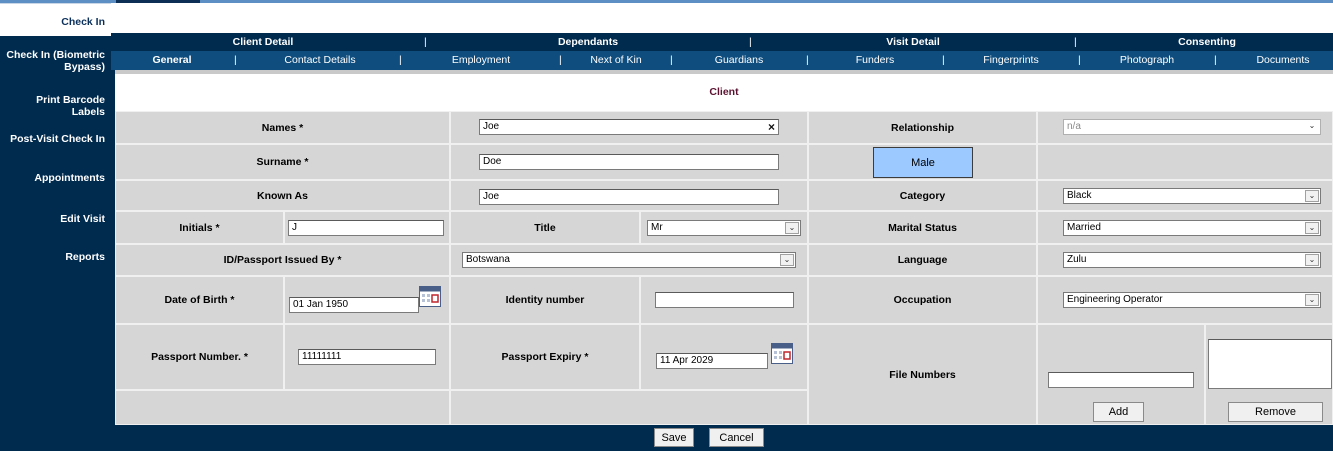  What do you see at coordinates (875, 60) in the screenshot?
I see `tab-funders: Funders` at bounding box center [875, 60].